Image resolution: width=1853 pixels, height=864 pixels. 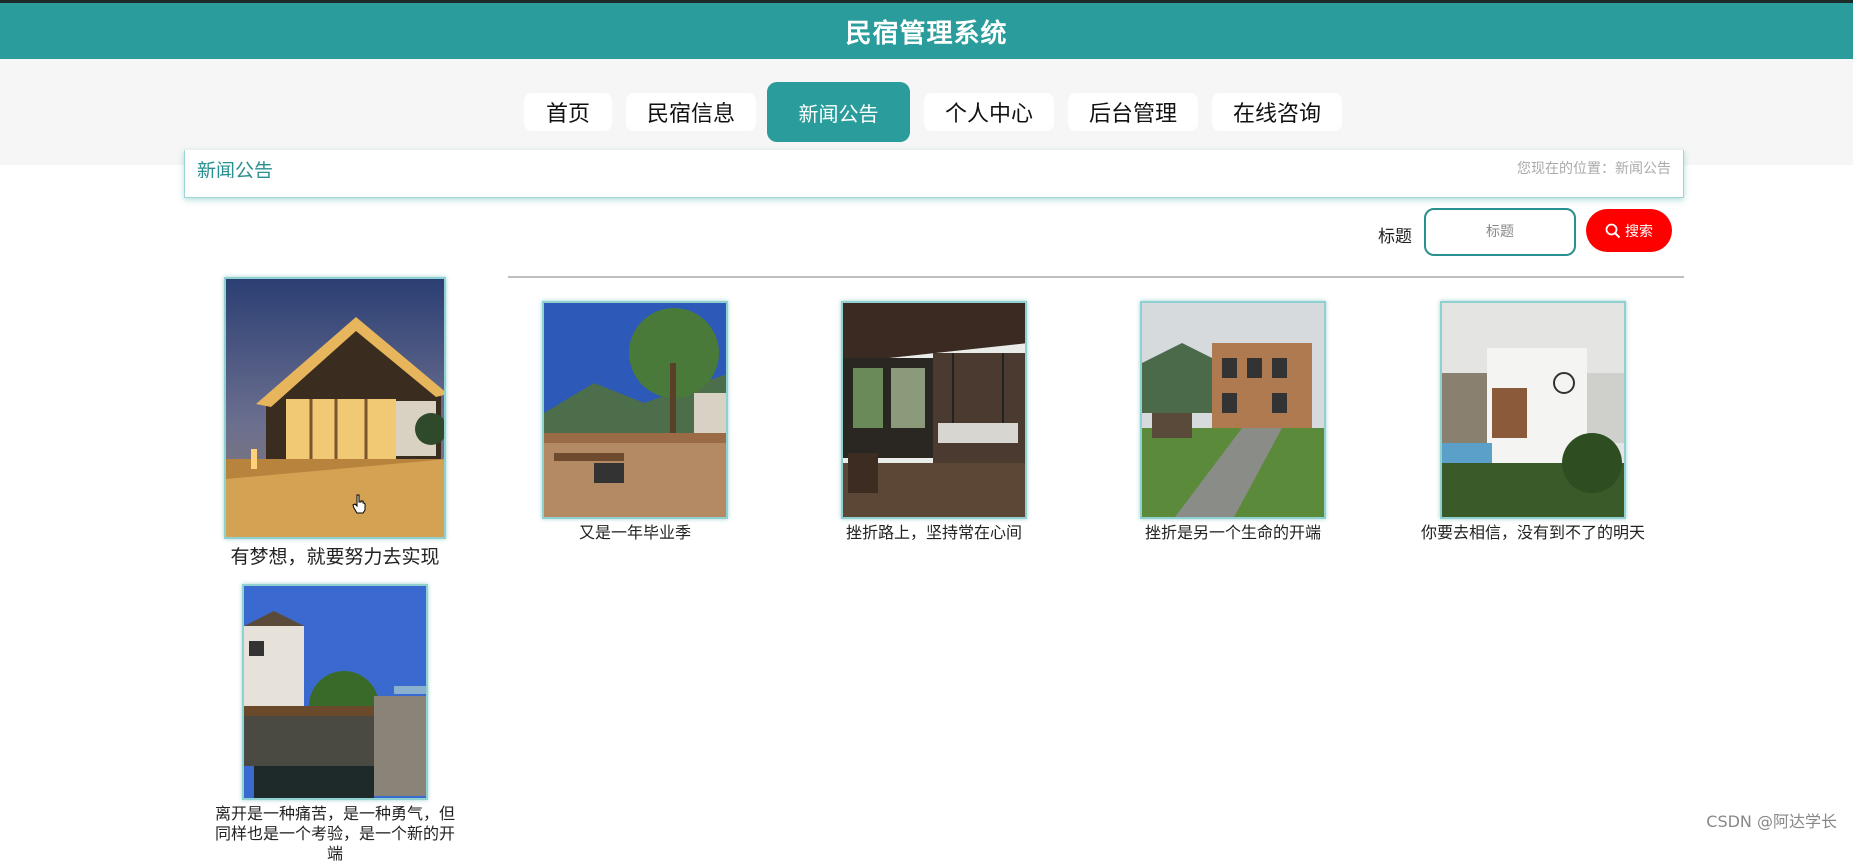 I want to click on site-header: 民宿管理系统, so click(x=926, y=31).